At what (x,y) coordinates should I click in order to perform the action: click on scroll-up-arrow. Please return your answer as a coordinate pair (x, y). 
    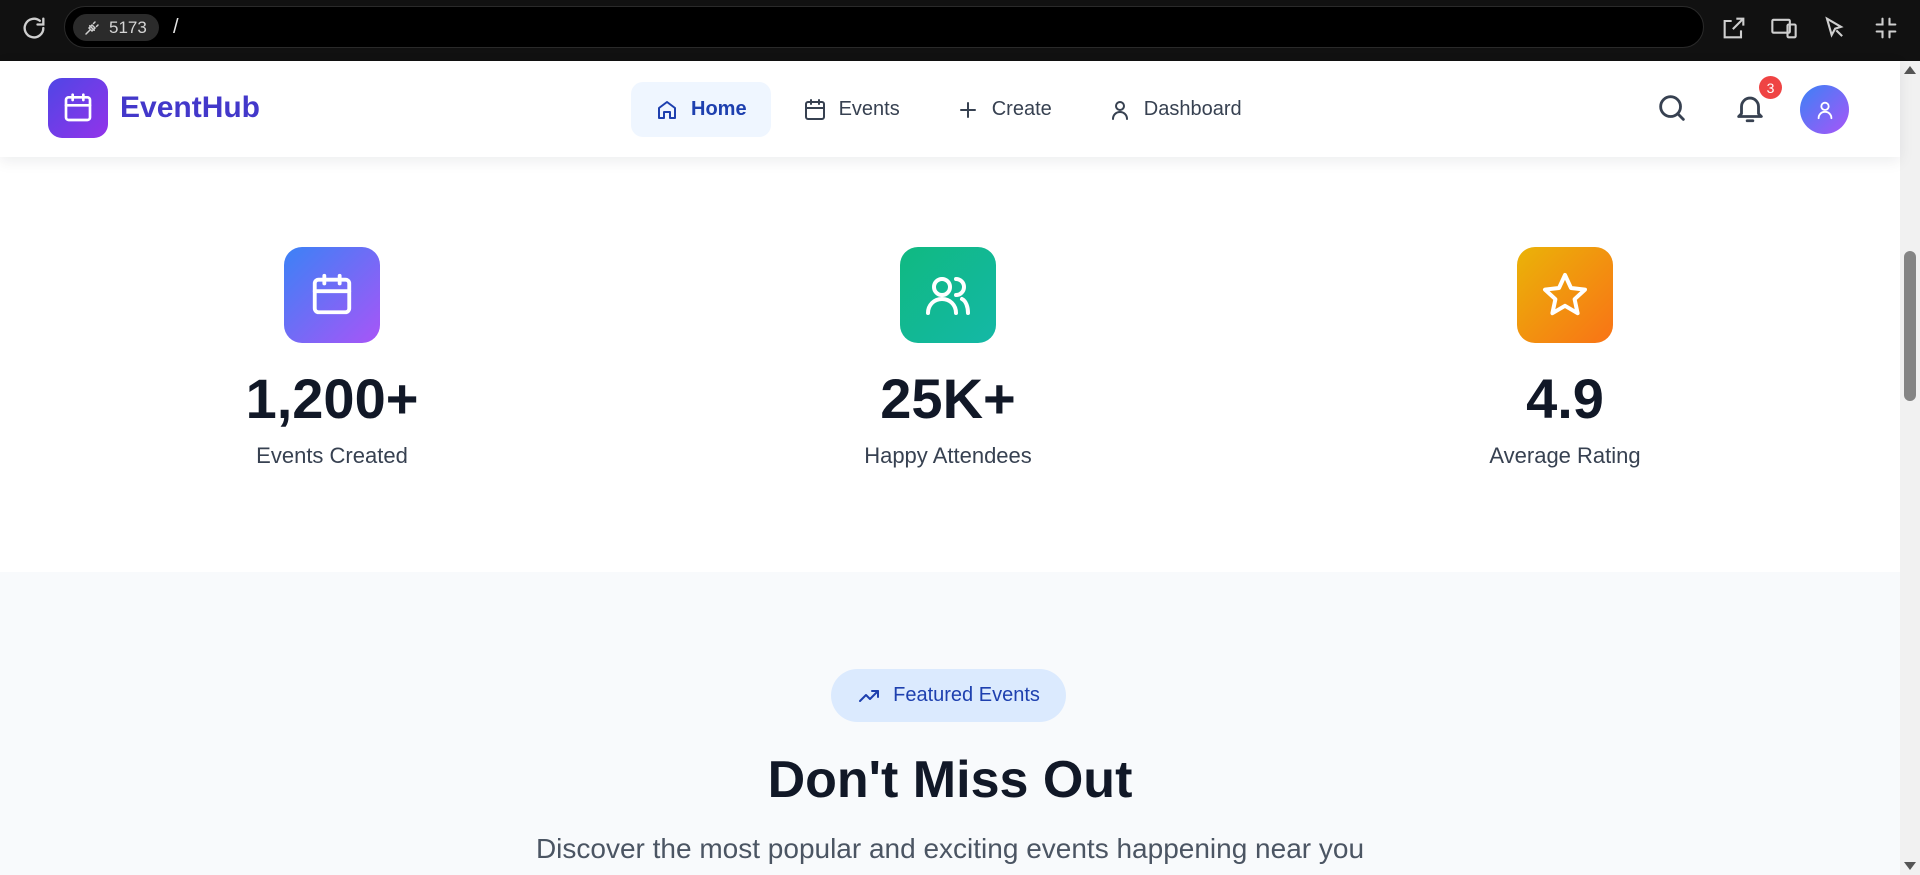
    Looking at the image, I should click on (1910, 70).